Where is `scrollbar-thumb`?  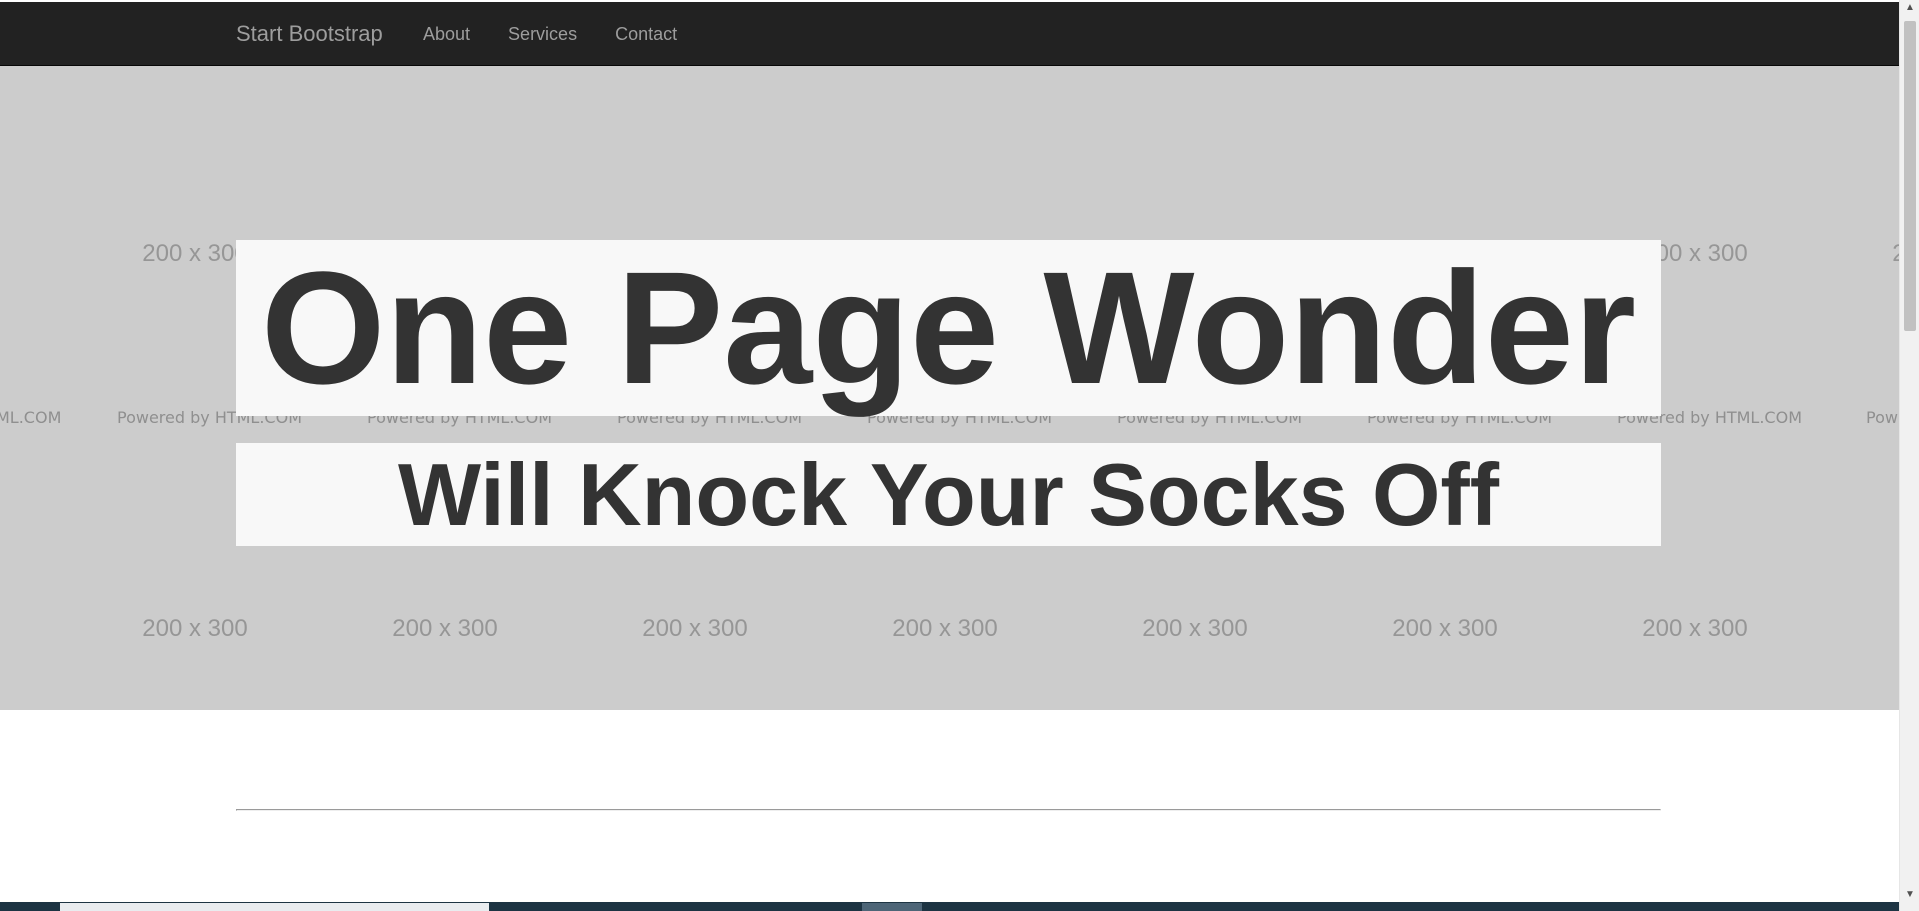
scrollbar-thumb is located at coordinates (1910, 176).